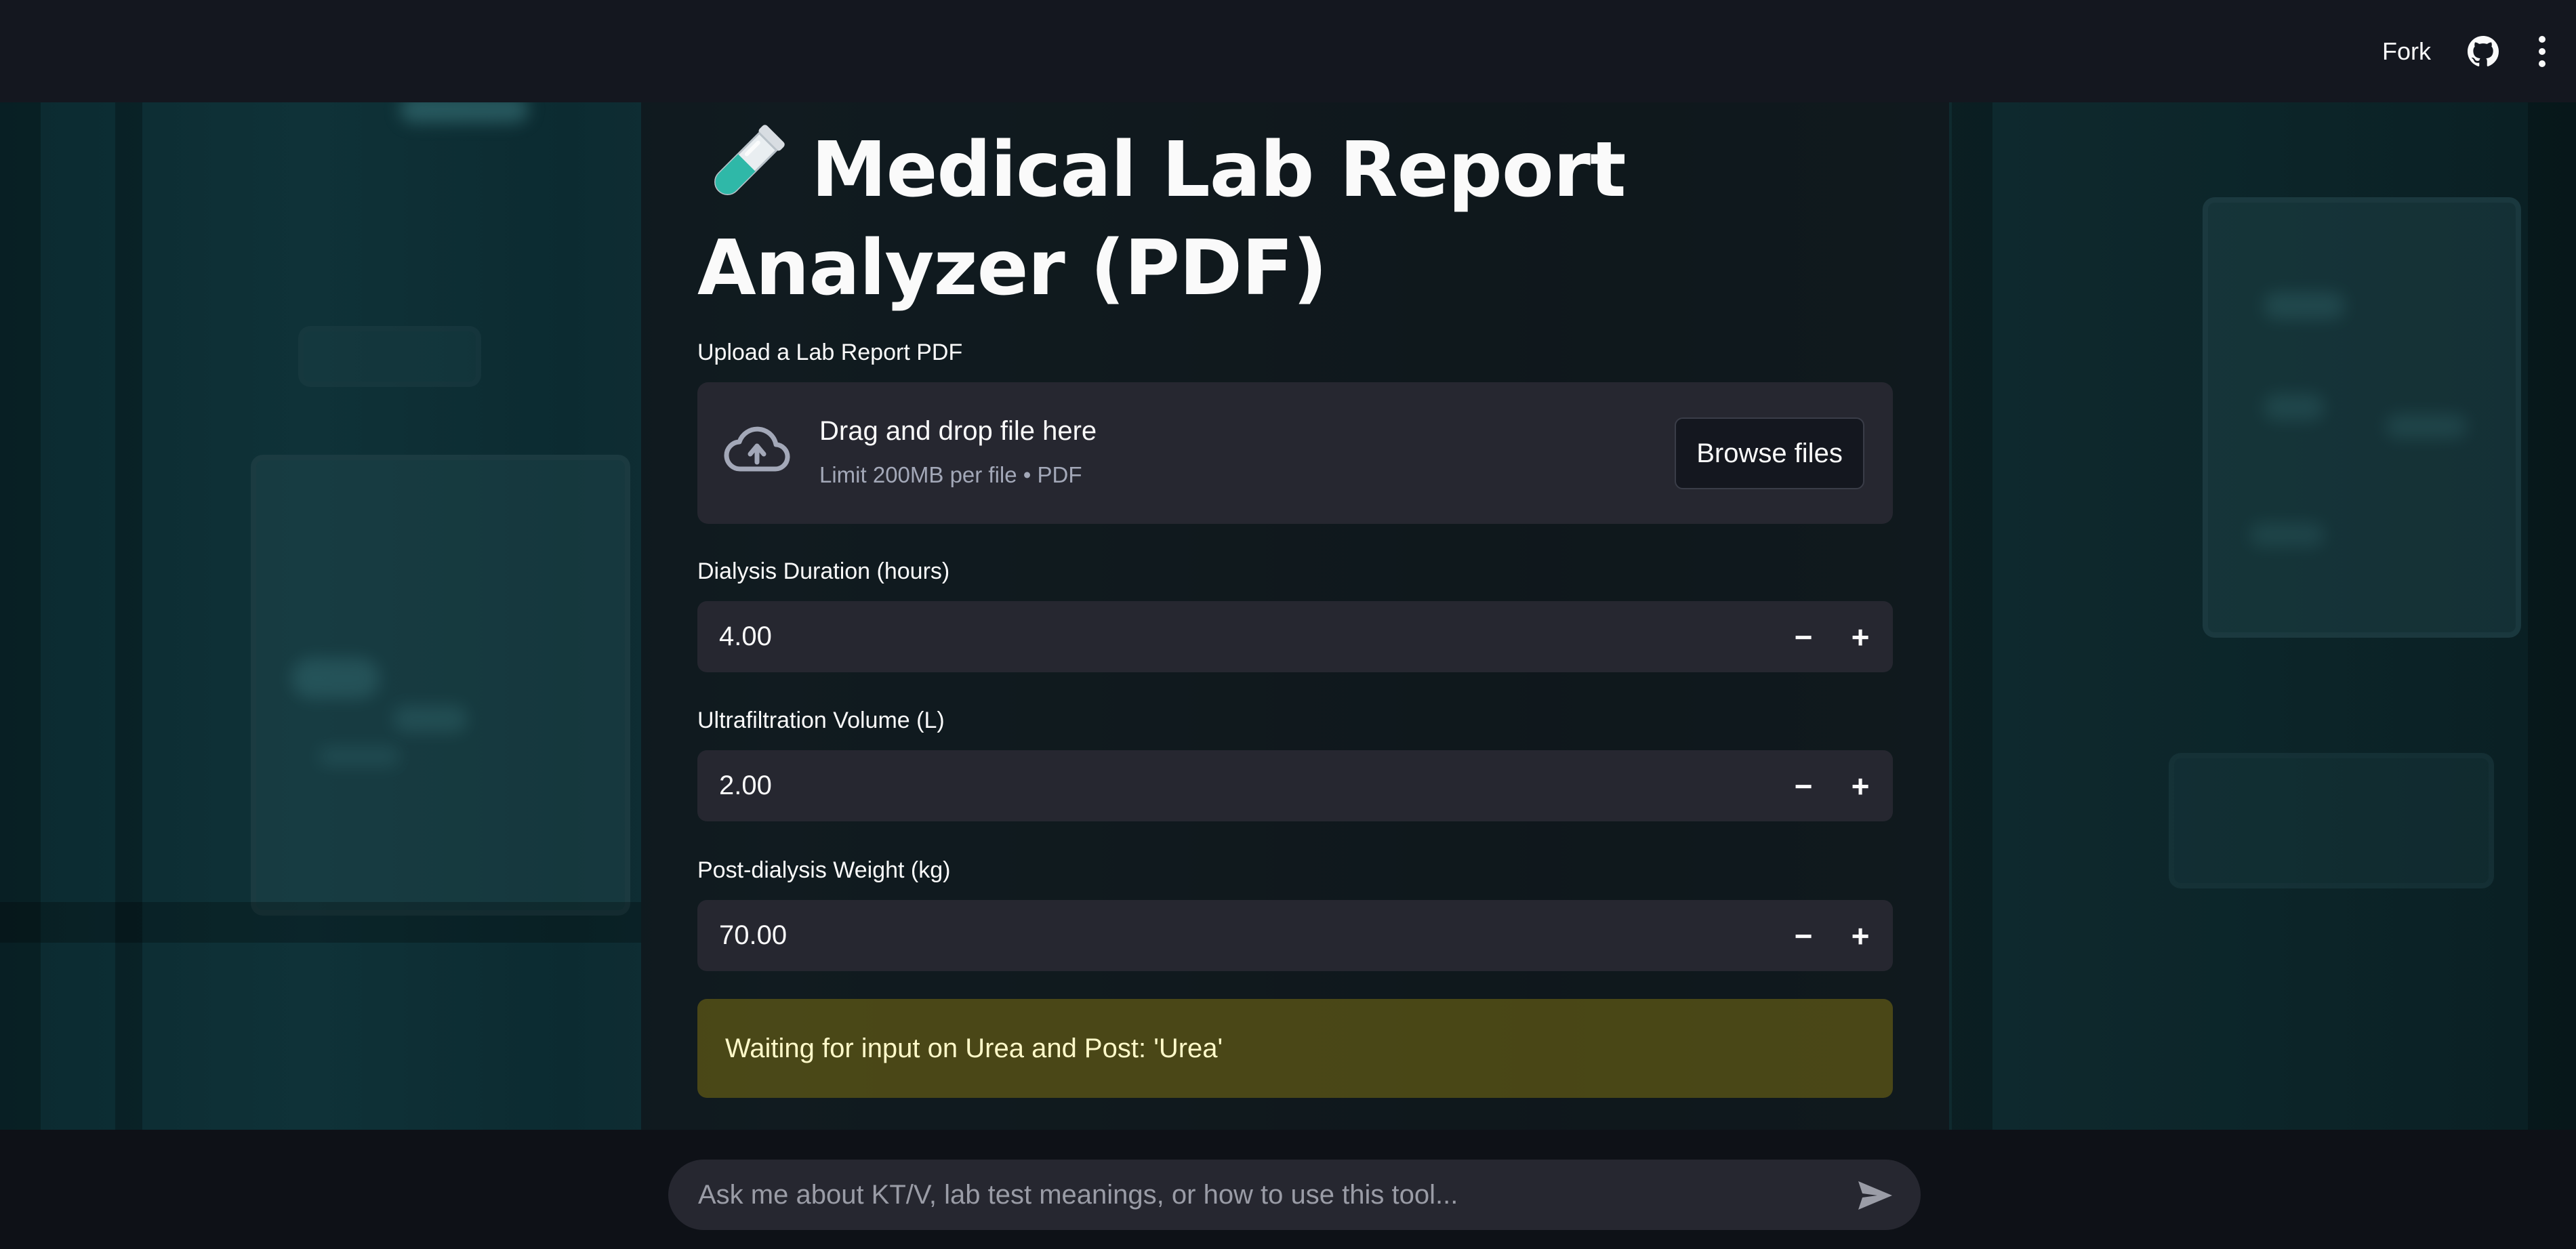 The image size is (2576, 1249). I want to click on post-dialysis-weight-label: Post-dialysis Weight (kg), so click(824, 870).